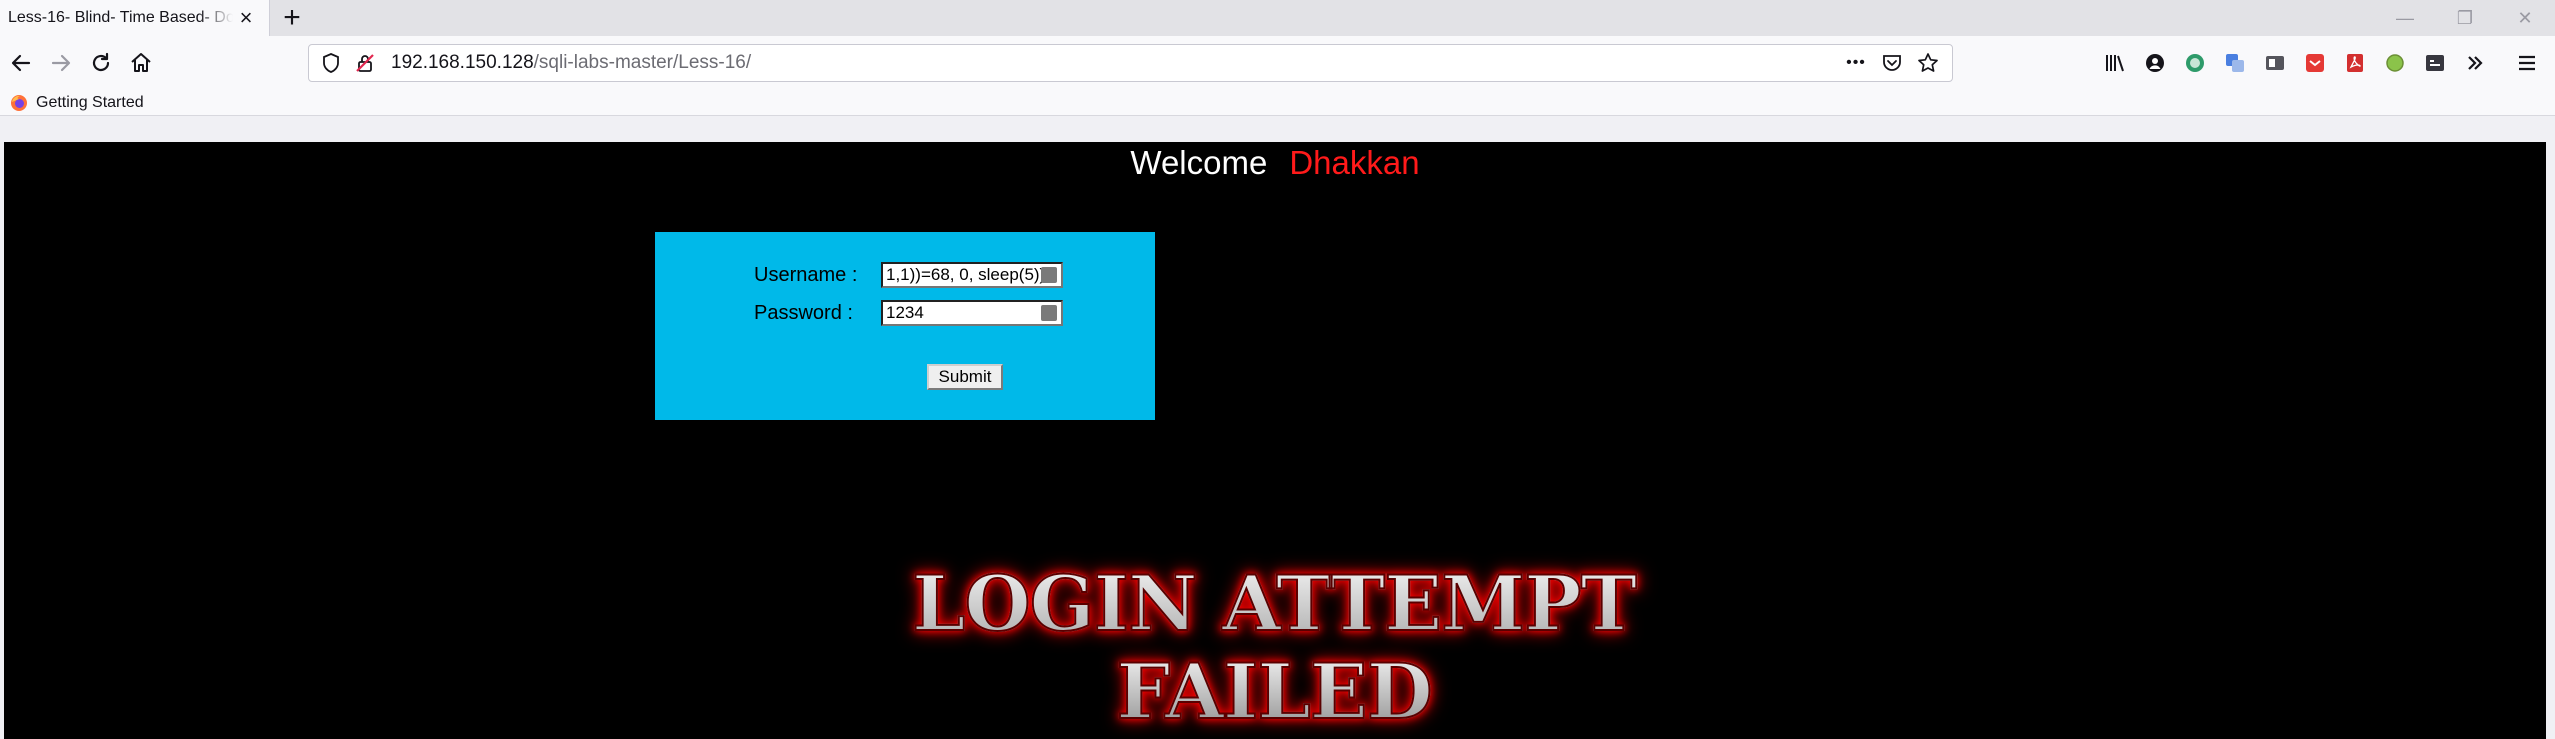  I want to click on url-path: /sqli-labs-master/Less-16/, so click(642, 62).